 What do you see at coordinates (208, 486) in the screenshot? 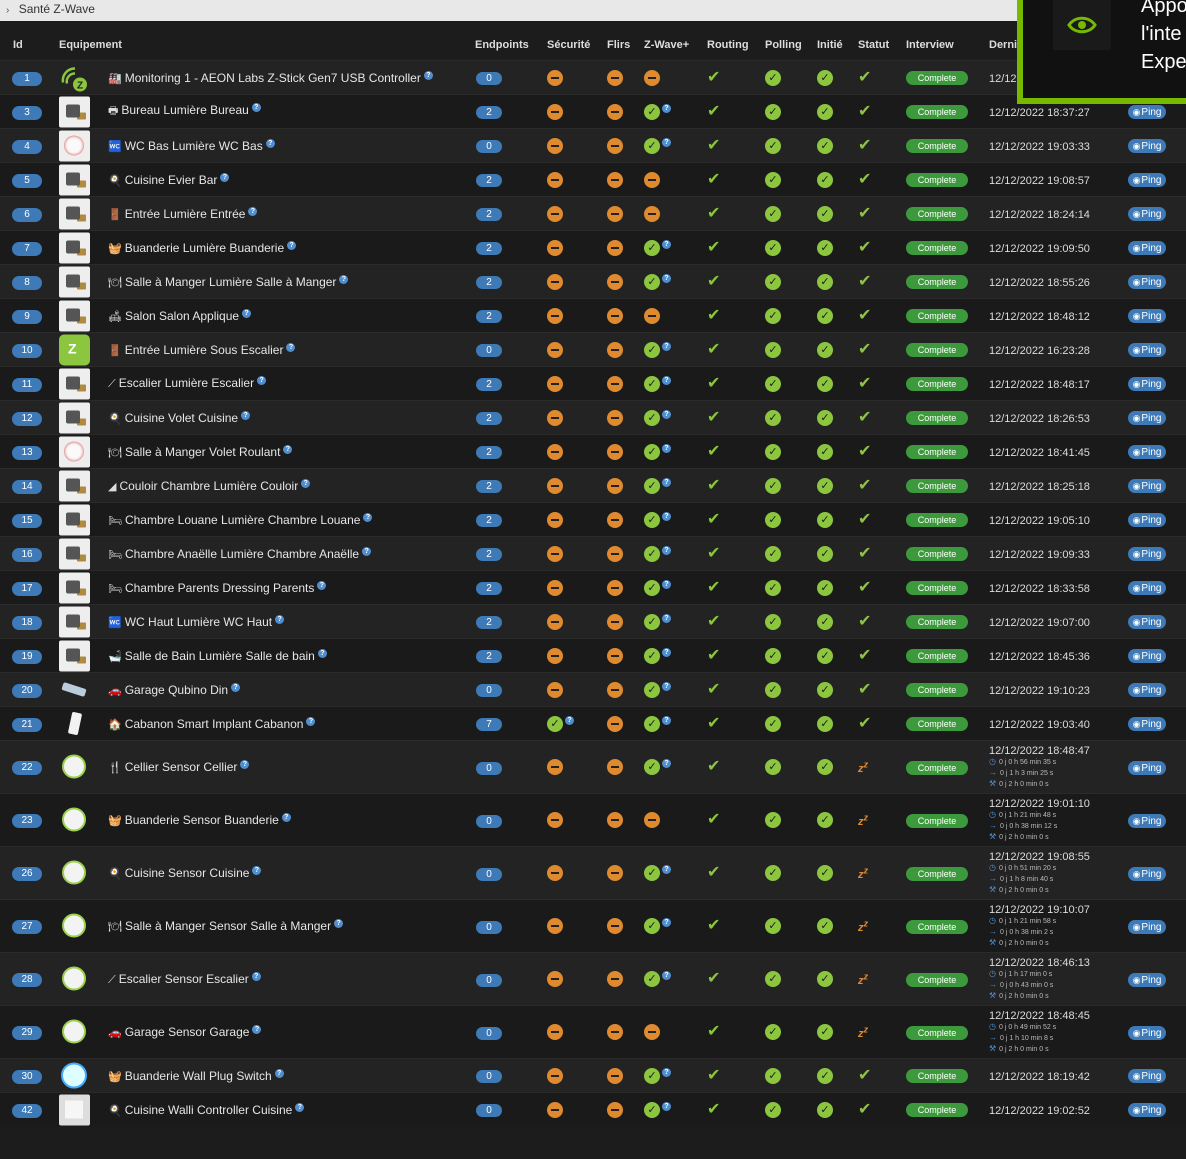
I see `equipment-name: Couloir Chambre Lumière Couloir` at bounding box center [208, 486].